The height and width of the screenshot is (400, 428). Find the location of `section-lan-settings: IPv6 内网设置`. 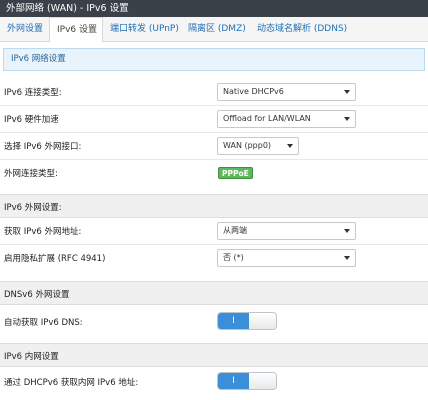

section-lan-settings: IPv6 内网设置 is located at coordinates (214, 355).